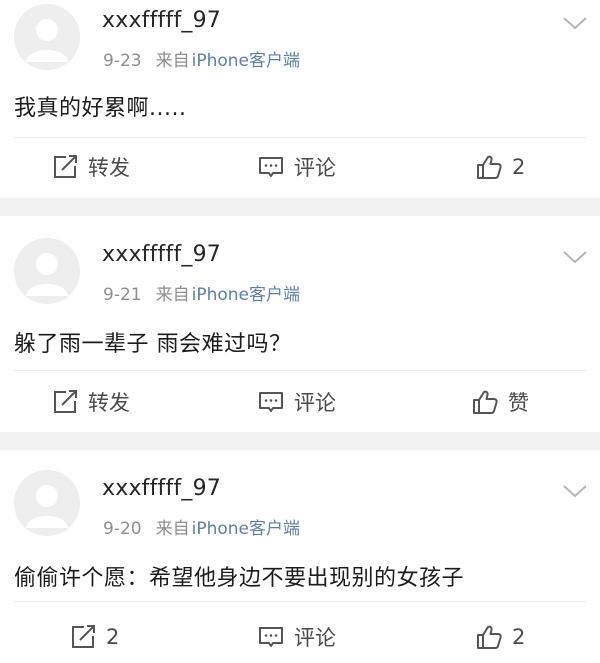  What do you see at coordinates (122, 529) in the screenshot?
I see `post-date: 9-20` at bounding box center [122, 529].